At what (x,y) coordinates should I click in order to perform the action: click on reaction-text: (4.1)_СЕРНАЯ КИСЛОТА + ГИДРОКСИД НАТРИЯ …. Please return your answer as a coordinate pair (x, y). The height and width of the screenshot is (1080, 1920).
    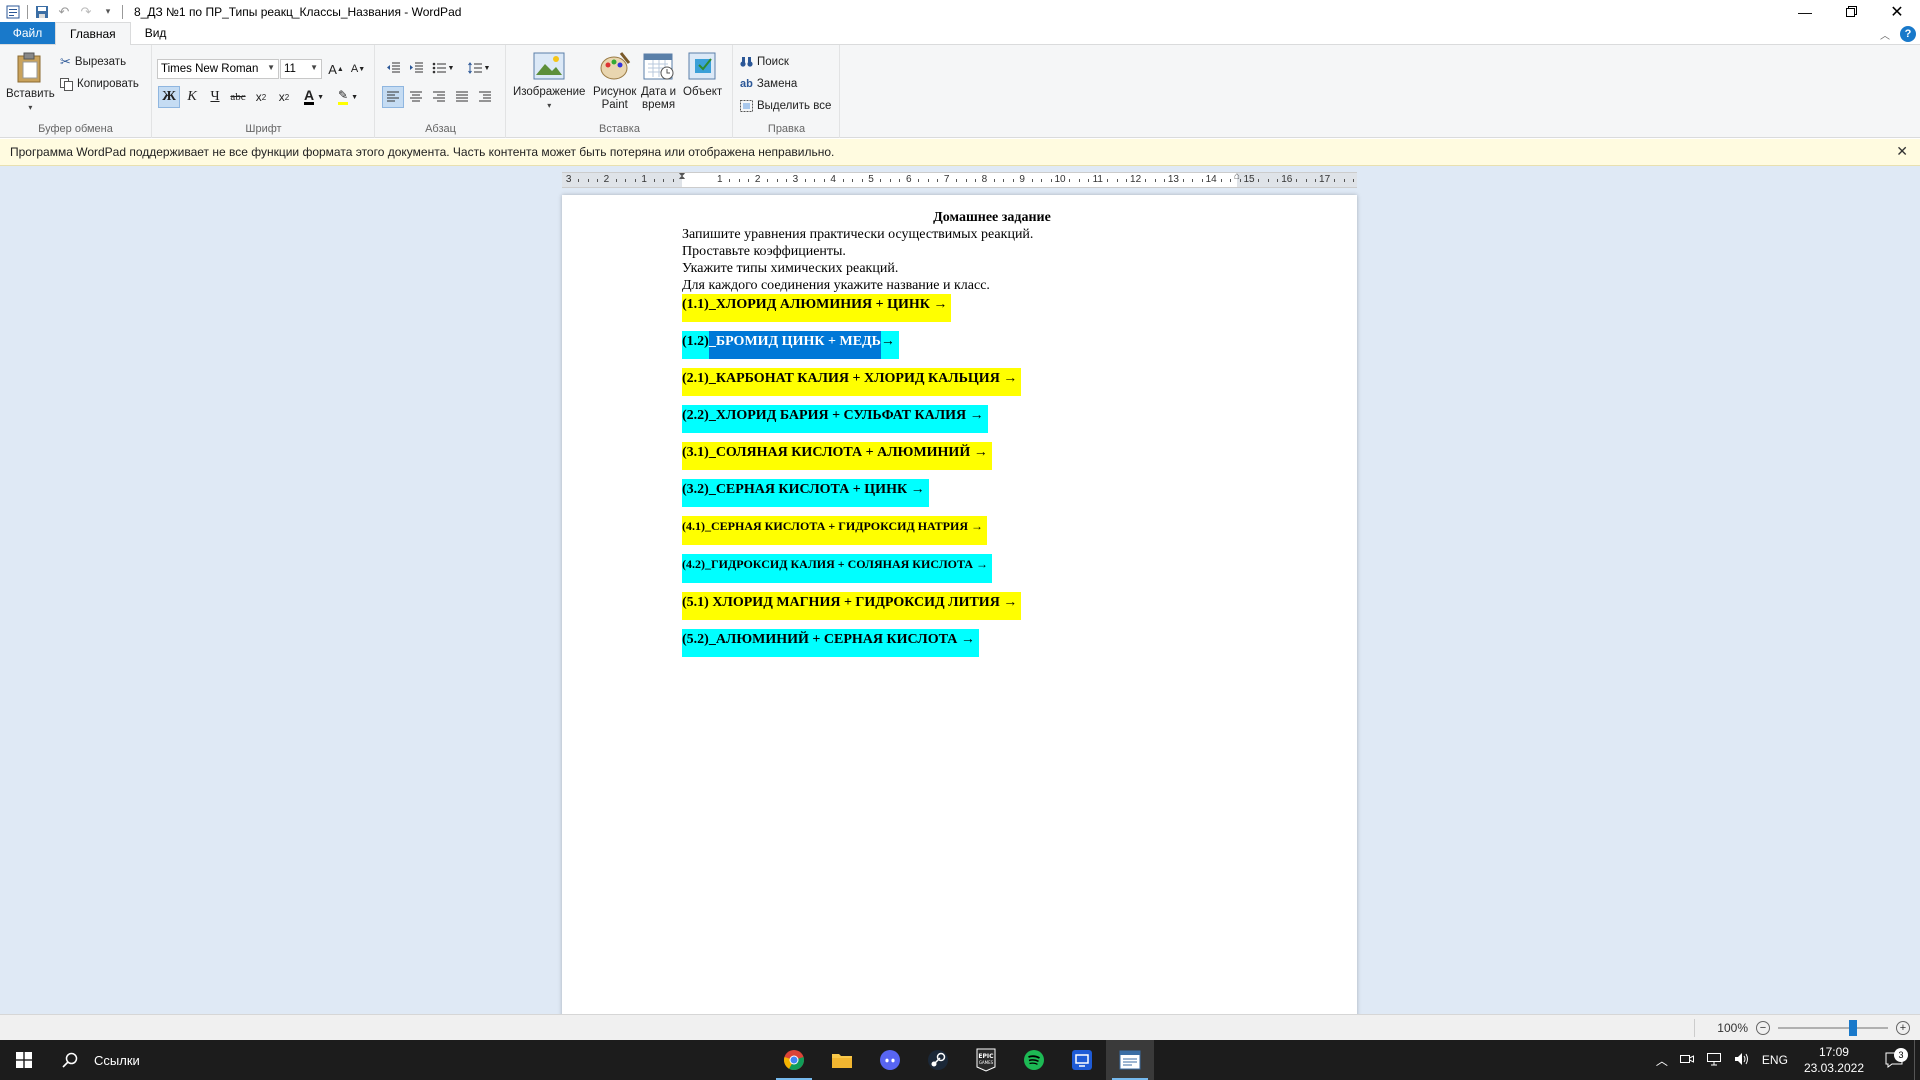
    Looking at the image, I should click on (835, 530).